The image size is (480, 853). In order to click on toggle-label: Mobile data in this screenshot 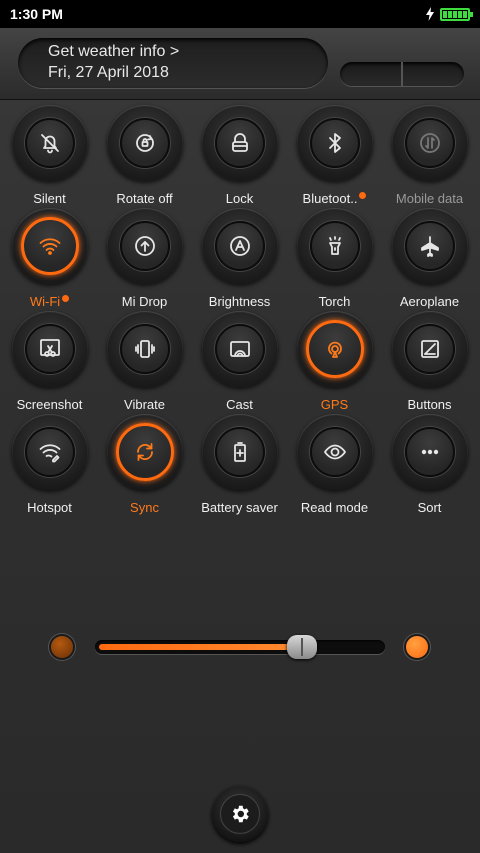, I will do `click(429, 198)`.